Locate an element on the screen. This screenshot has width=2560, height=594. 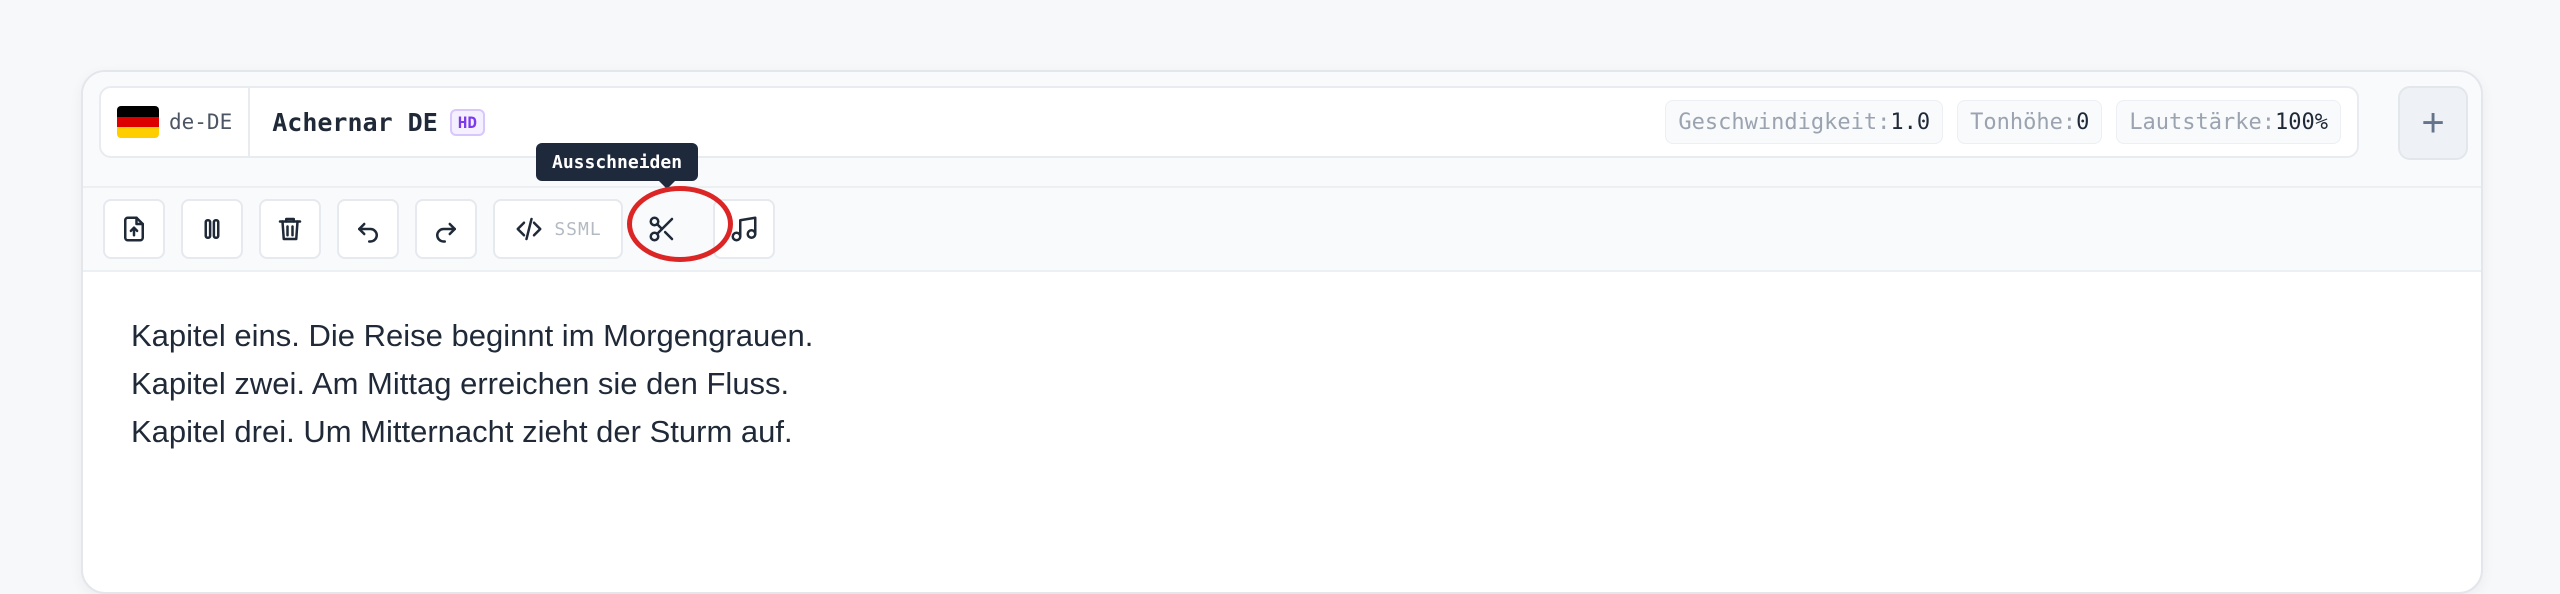
volume-param: Lautstärke: 100% is located at coordinates (2228, 122).